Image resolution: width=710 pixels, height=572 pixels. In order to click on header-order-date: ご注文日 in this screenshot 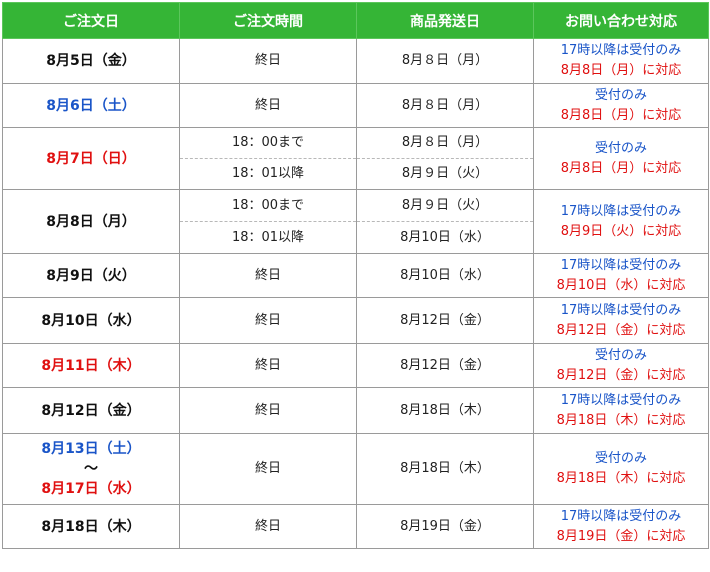, I will do `click(91, 20)`.